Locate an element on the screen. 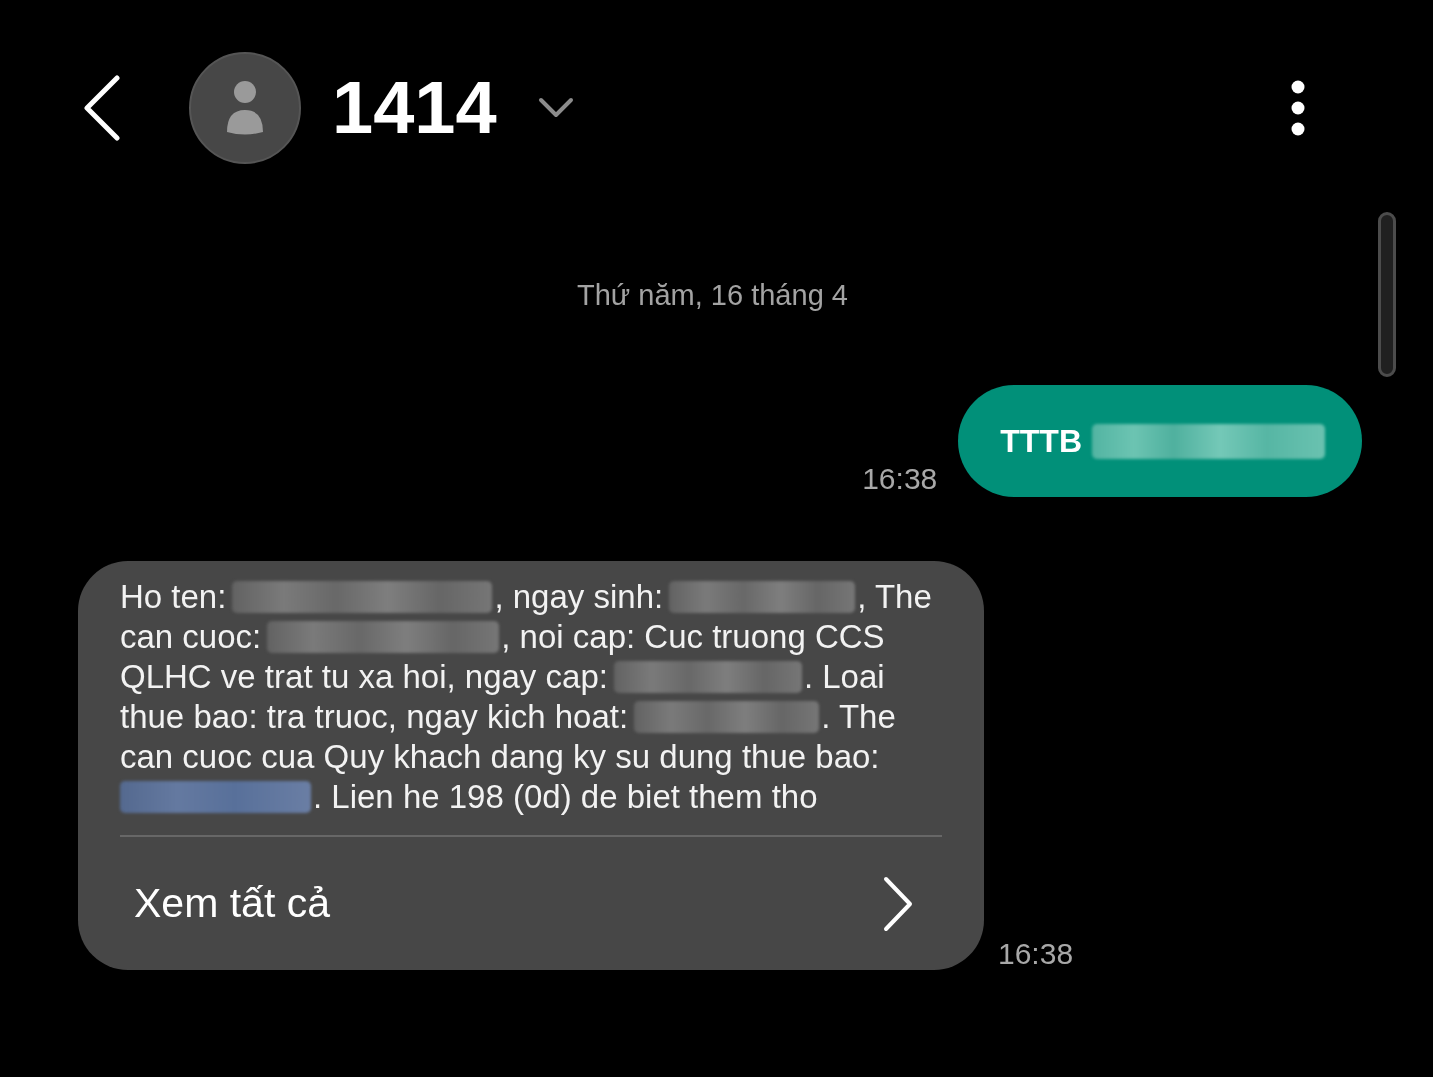  avatar-icon is located at coordinates (245, 108).